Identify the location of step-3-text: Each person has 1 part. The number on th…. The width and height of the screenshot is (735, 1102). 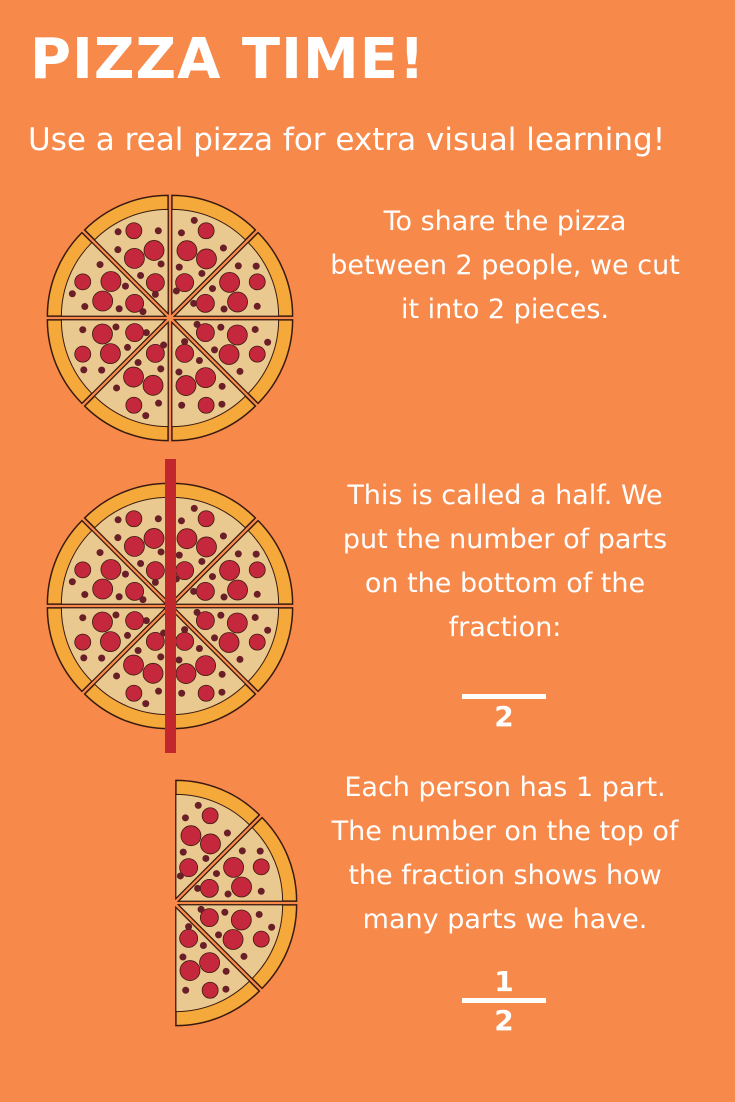
(505, 854).